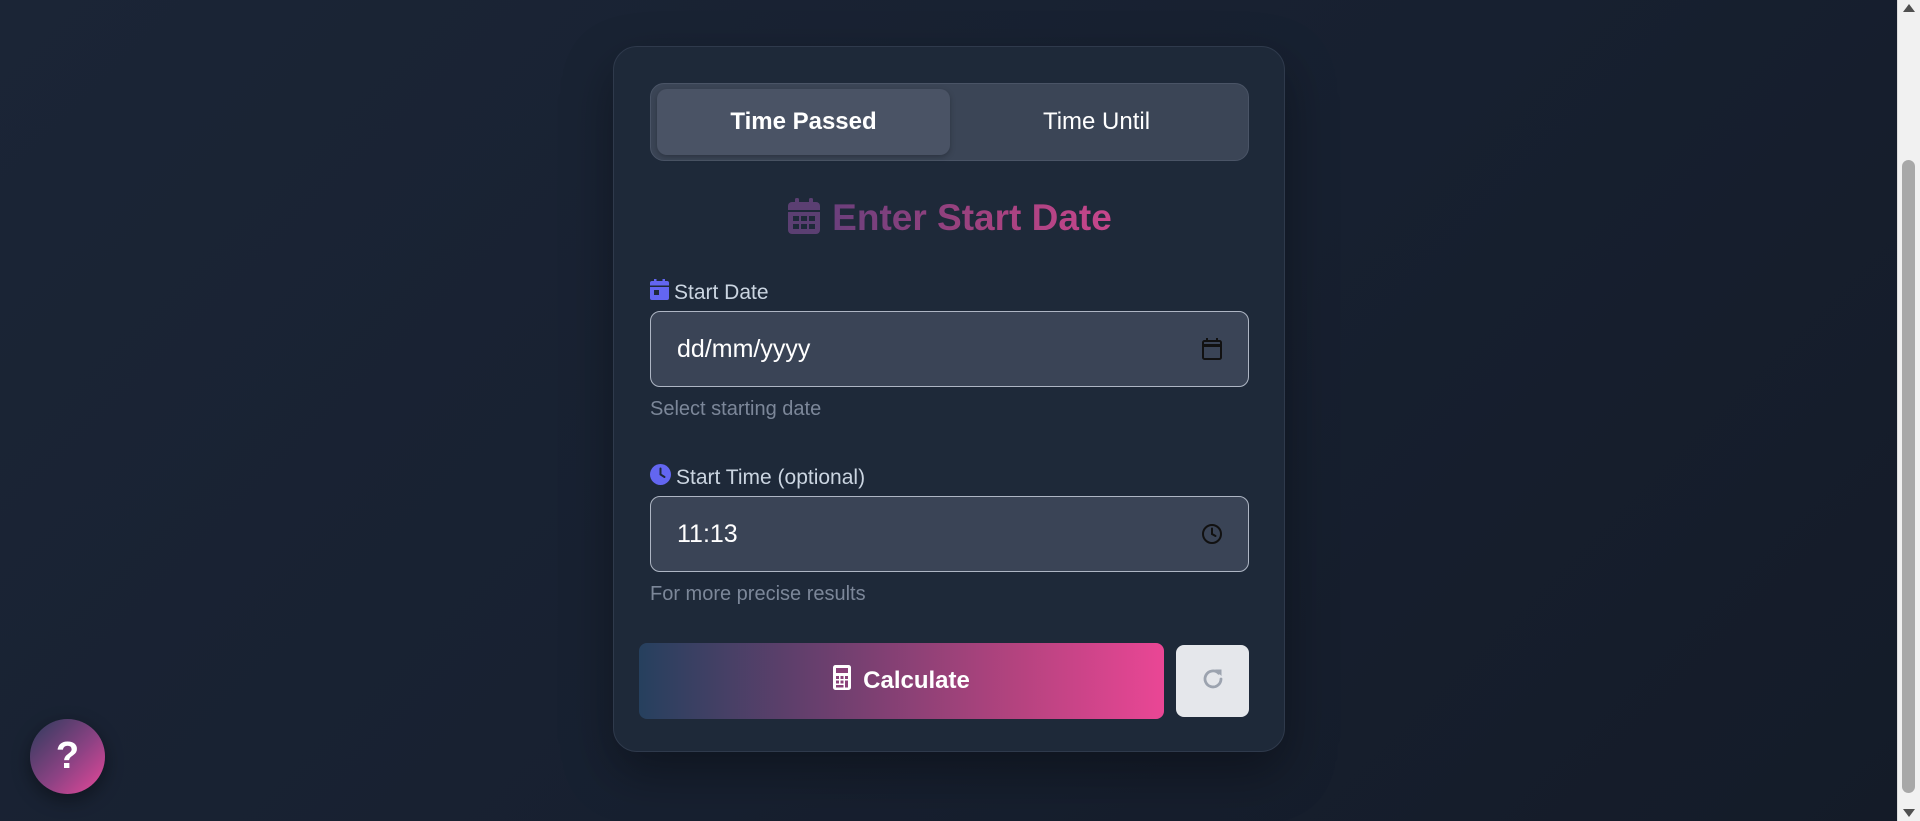 The width and height of the screenshot is (1920, 821). I want to click on start-date-hint: Select starting date, so click(736, 409).